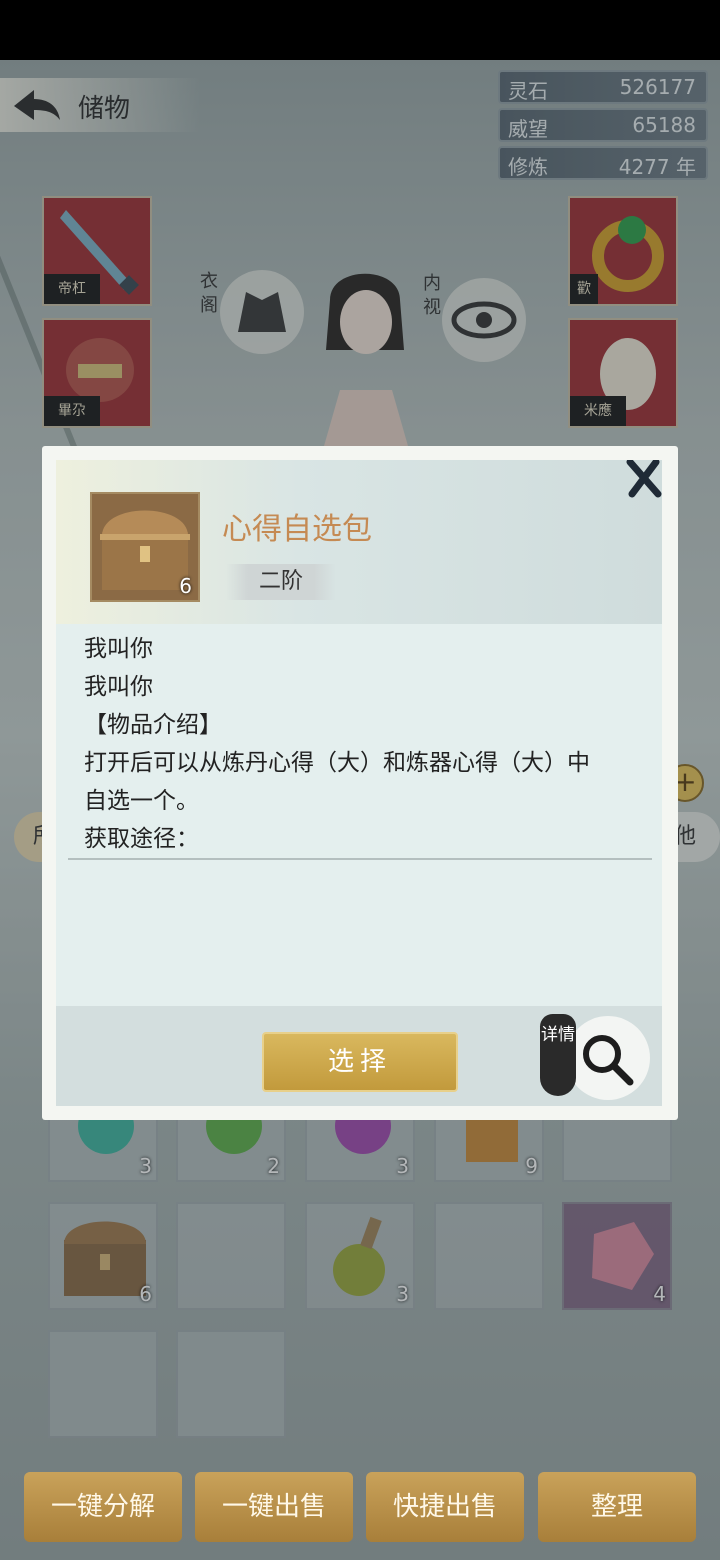 Image resolution: width=720 pixels, height=1560 pixels. What do you see at coordinates (141, 839) in the screenshot?
I see `acquisition-label: 获取途径：` at bounding box center [141, 839].